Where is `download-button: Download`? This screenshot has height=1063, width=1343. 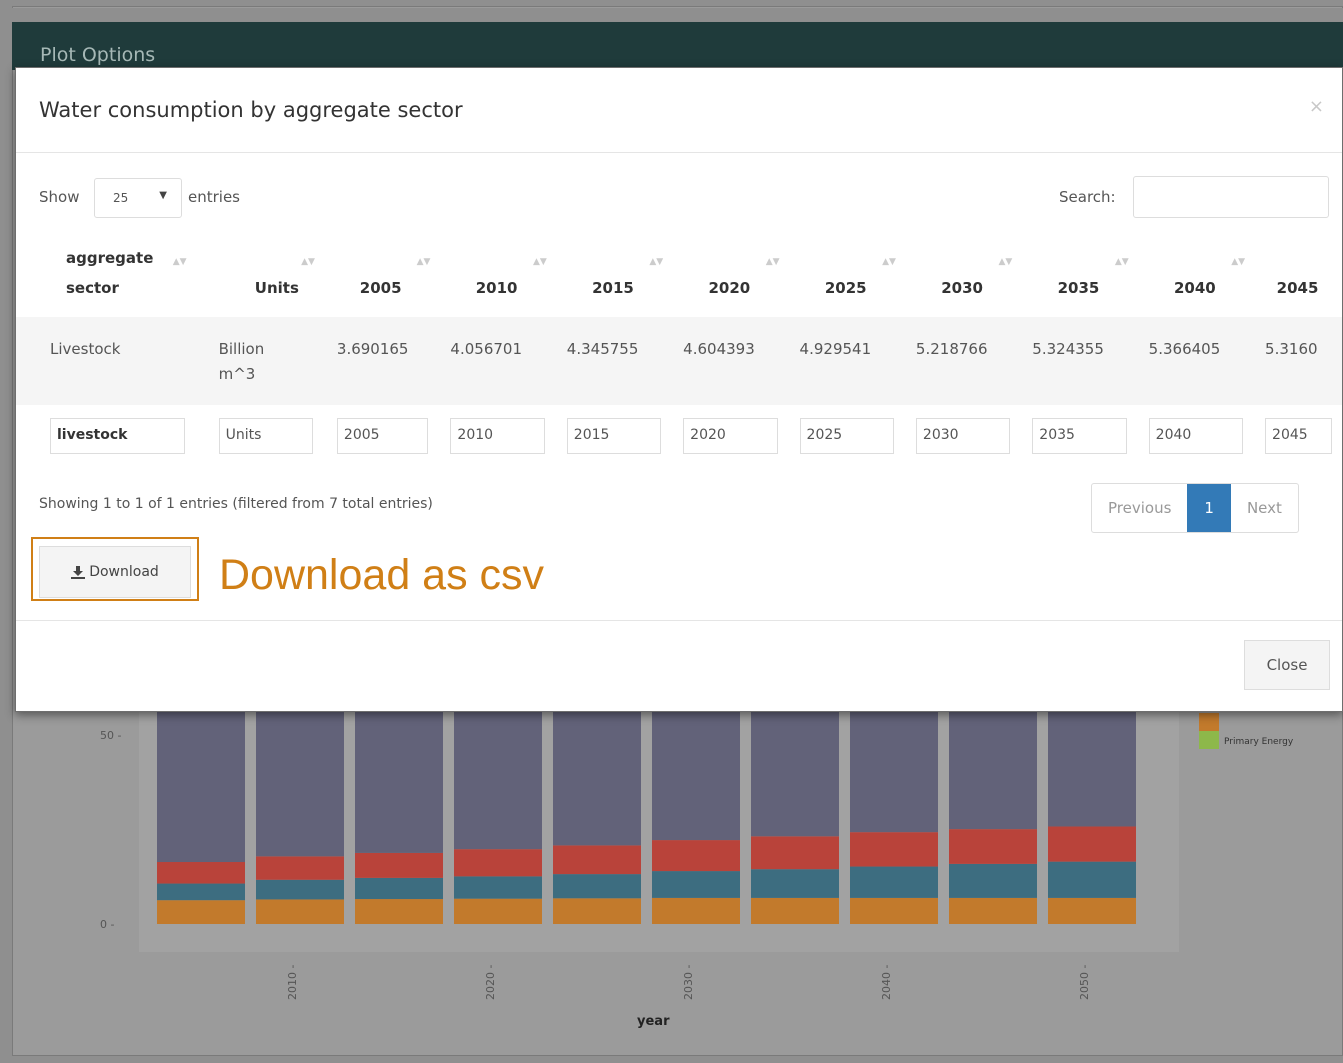
download-button: Download is located at coordinates (115, 572).